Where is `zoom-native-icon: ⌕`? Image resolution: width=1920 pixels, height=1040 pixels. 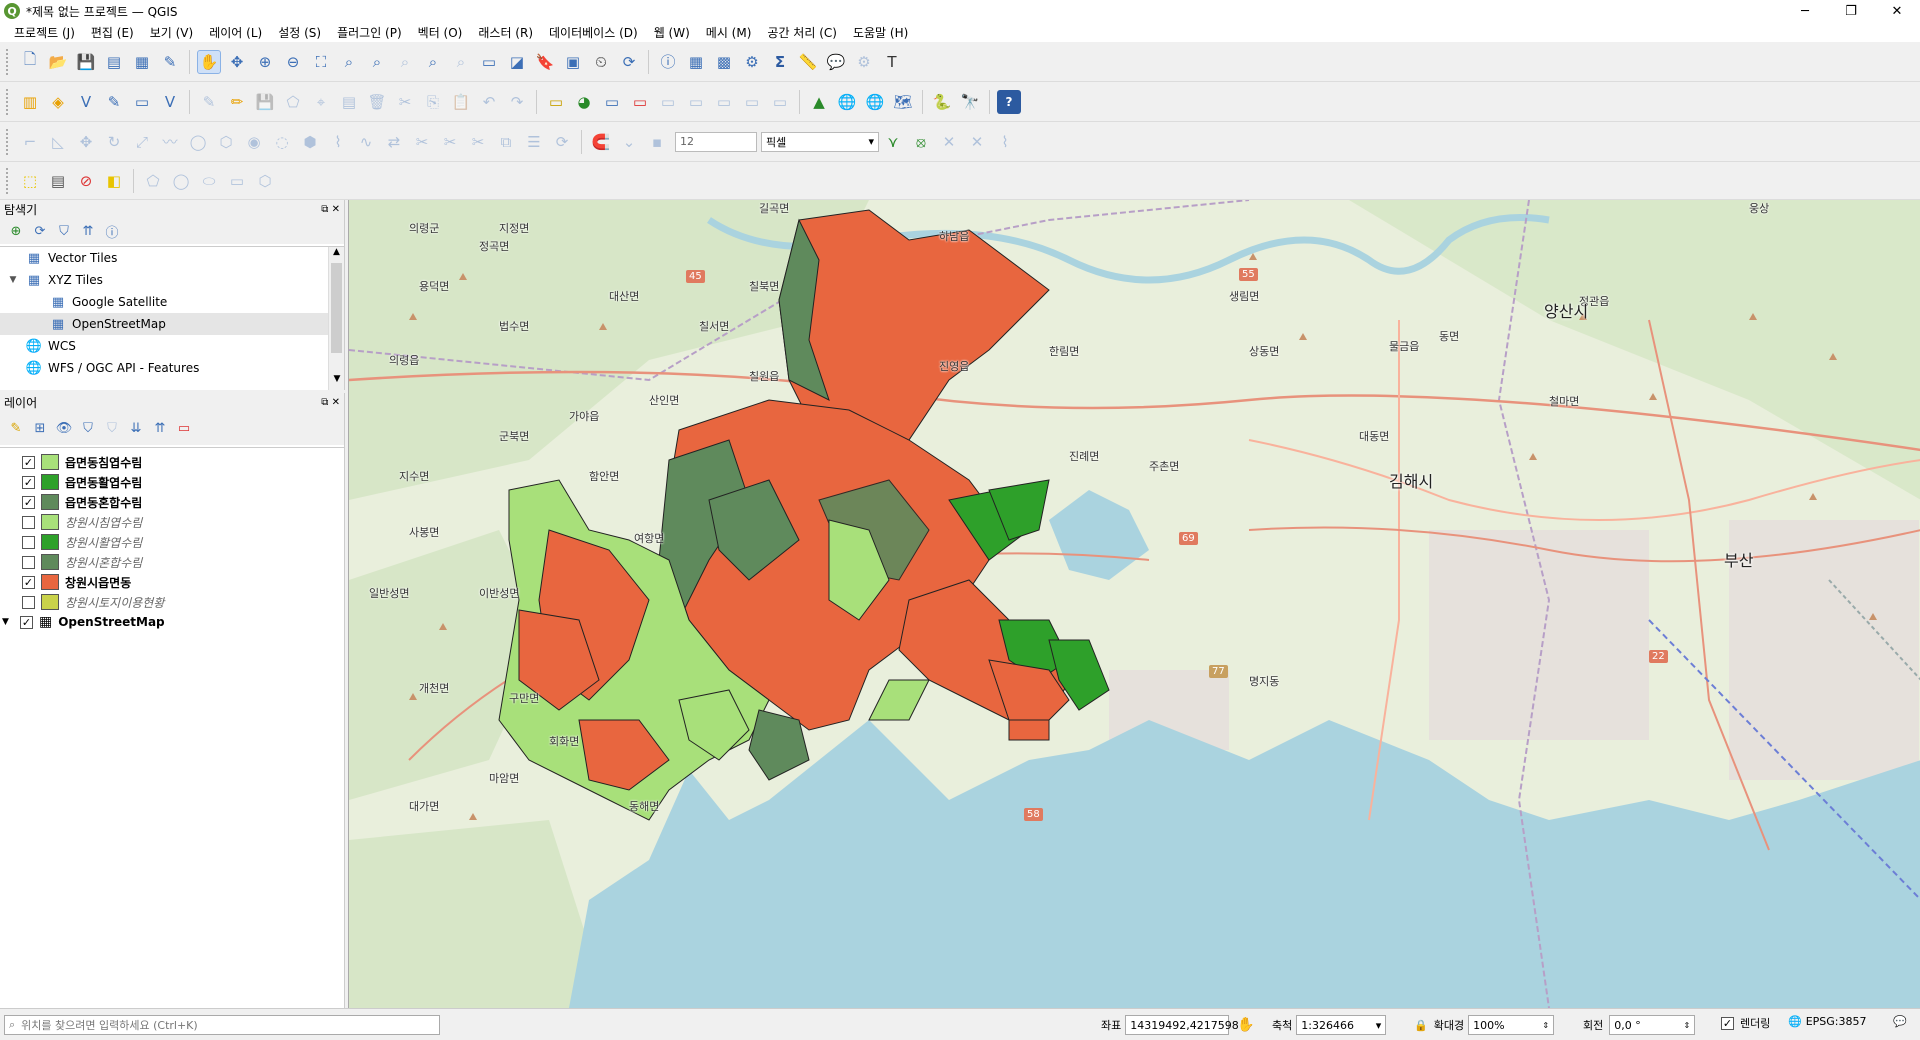
zoom-native-icon: ⌕ is located at coordinates (405, 62).